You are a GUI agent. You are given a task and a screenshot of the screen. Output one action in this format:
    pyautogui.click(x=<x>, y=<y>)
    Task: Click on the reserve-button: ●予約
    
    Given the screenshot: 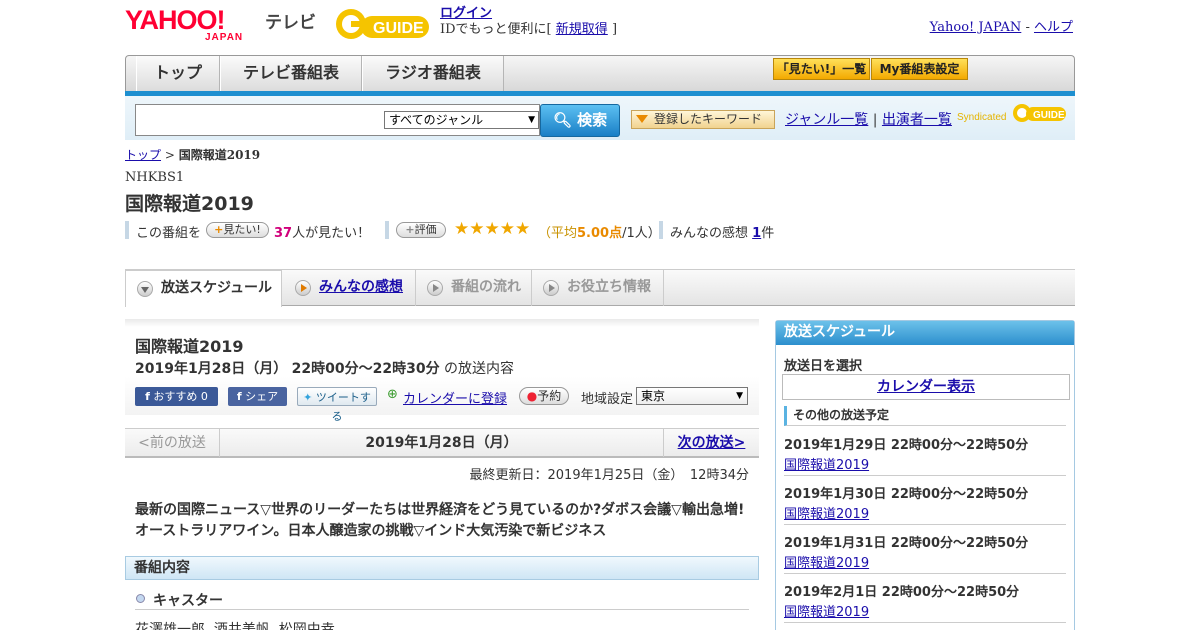 What is the action you would take?
    pyautogui.click(x=544, y=396)
    